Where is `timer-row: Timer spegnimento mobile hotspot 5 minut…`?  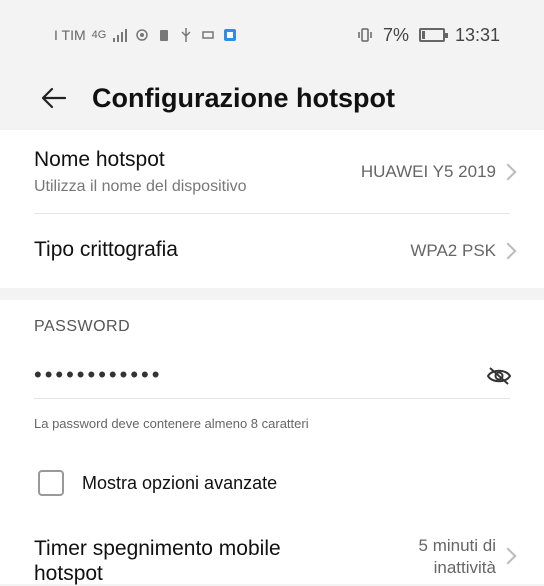 timer-row: Timer spegnimento mobile hotspot 5 minut… is located at coordinates (272, 553).